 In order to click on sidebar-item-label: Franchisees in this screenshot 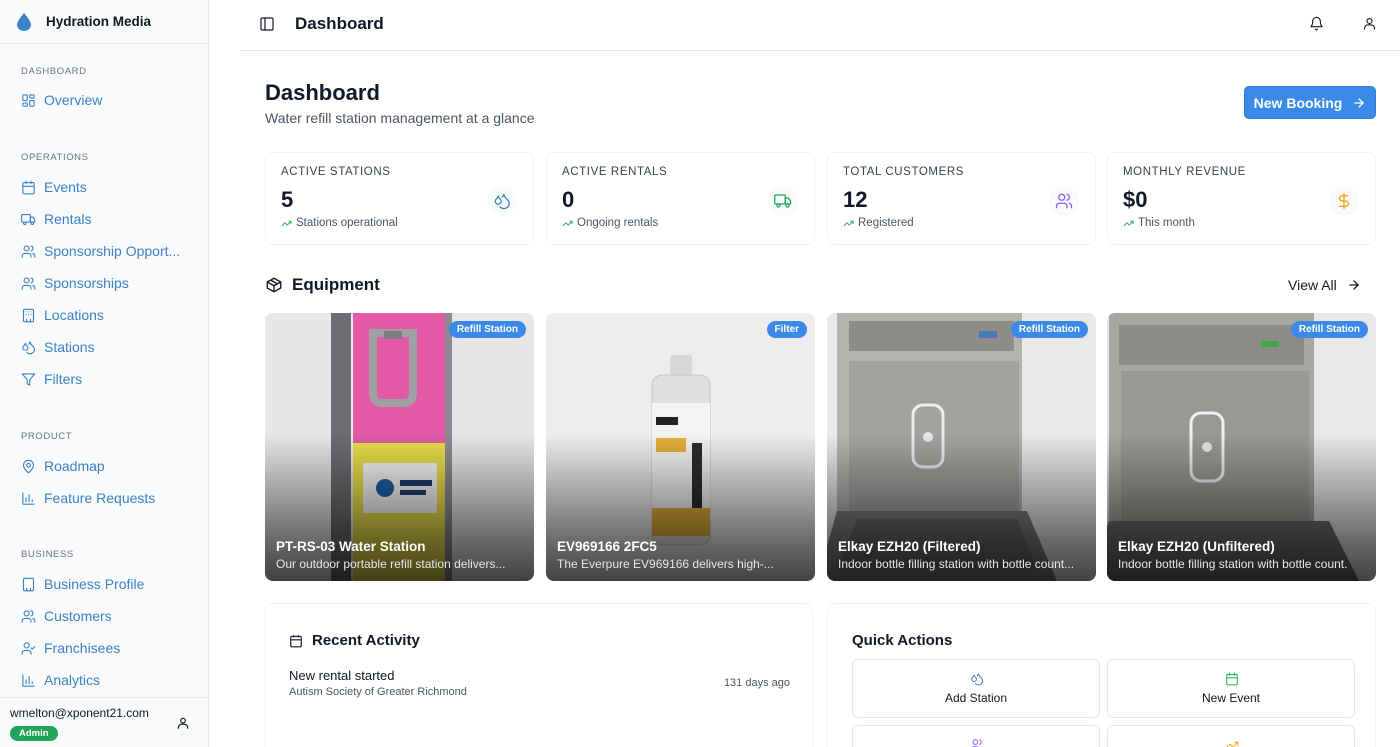, I will do `click(82, 648)`.